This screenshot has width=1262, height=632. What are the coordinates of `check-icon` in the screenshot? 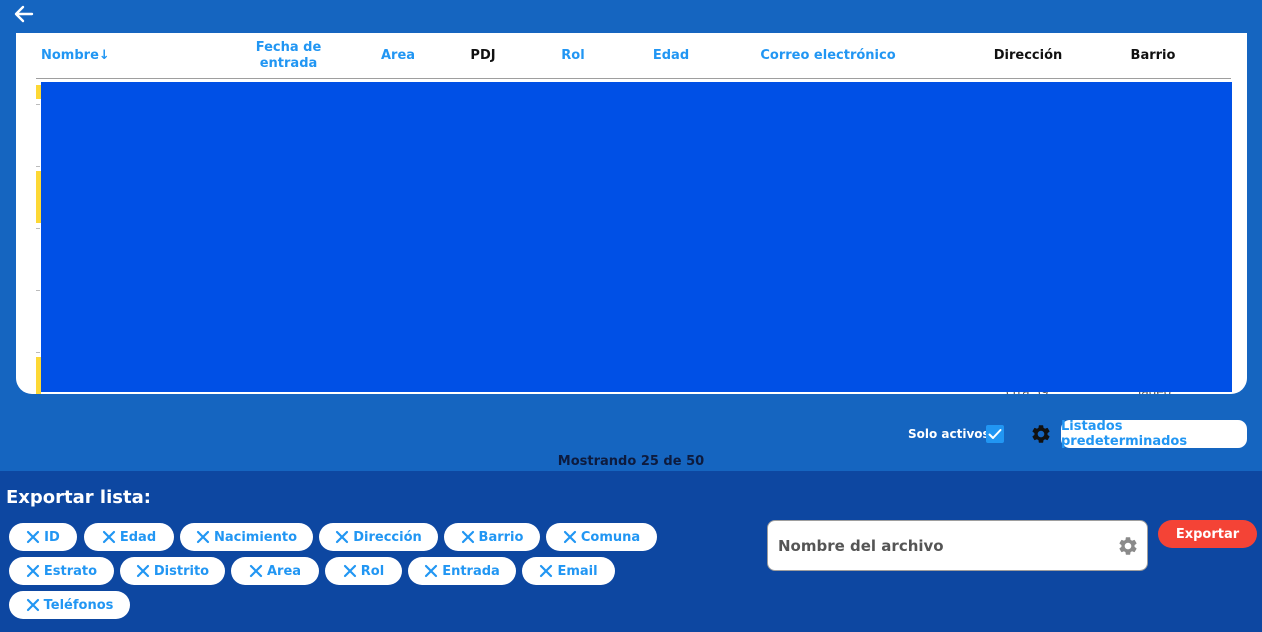 It's located at (995, 434).